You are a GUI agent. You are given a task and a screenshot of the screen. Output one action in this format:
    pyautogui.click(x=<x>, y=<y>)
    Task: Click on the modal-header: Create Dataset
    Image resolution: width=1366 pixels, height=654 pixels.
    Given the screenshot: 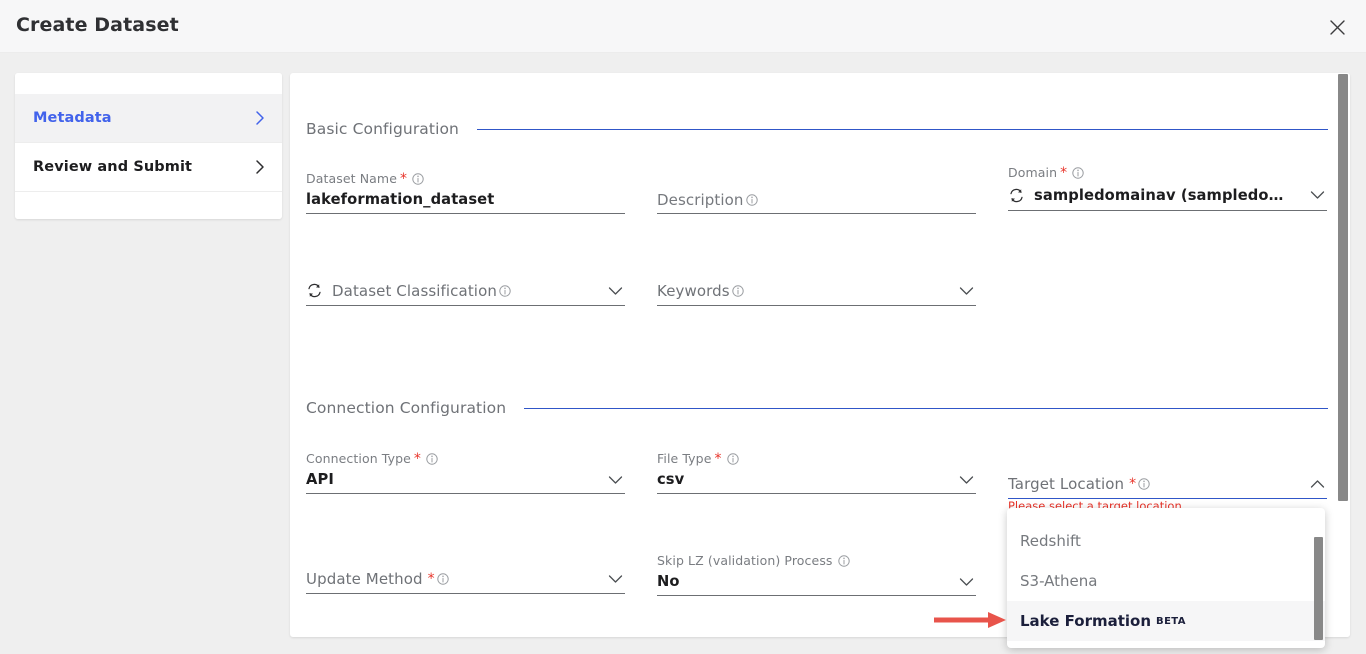 What is the action you would take?
    pyautogui.click(x=683, y=26)
    